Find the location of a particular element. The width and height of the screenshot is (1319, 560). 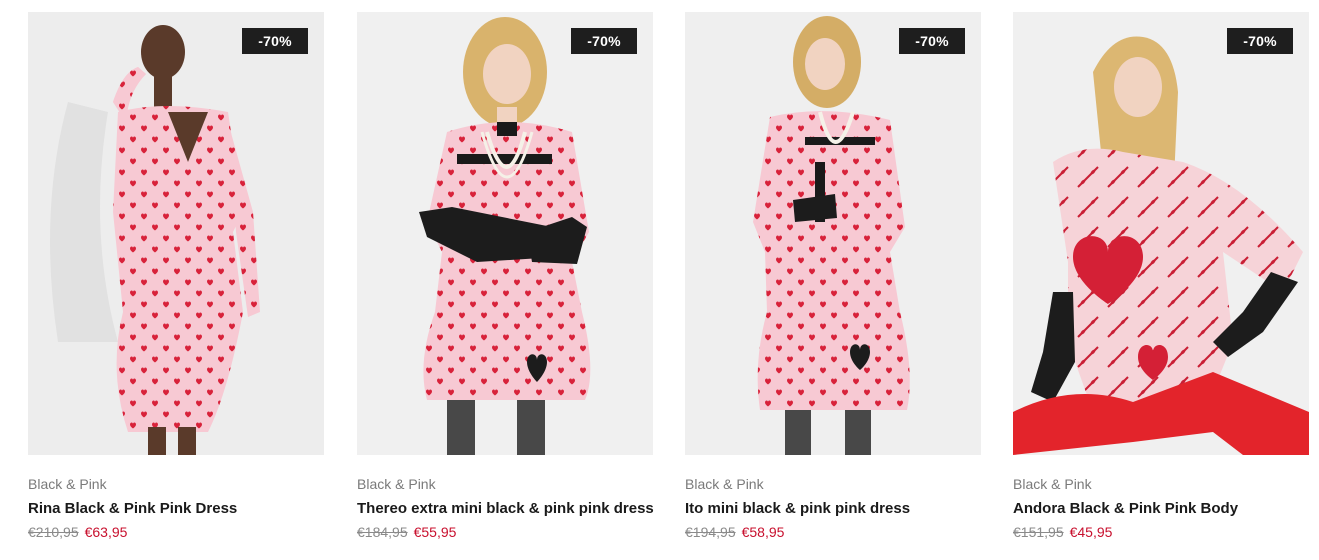

product-price: €210,95 €63,95 is located at coordinates (77, 532).